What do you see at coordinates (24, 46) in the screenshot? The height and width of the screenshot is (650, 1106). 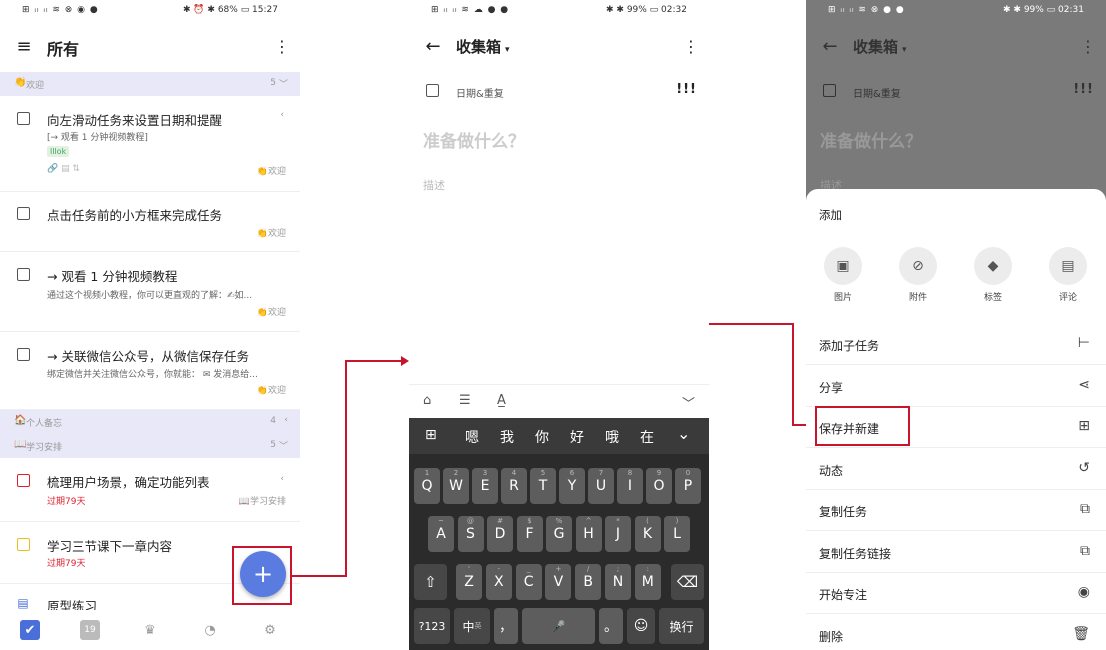 I see `hamburger-menu-icon: ≡` at bounding box center [24, 46].